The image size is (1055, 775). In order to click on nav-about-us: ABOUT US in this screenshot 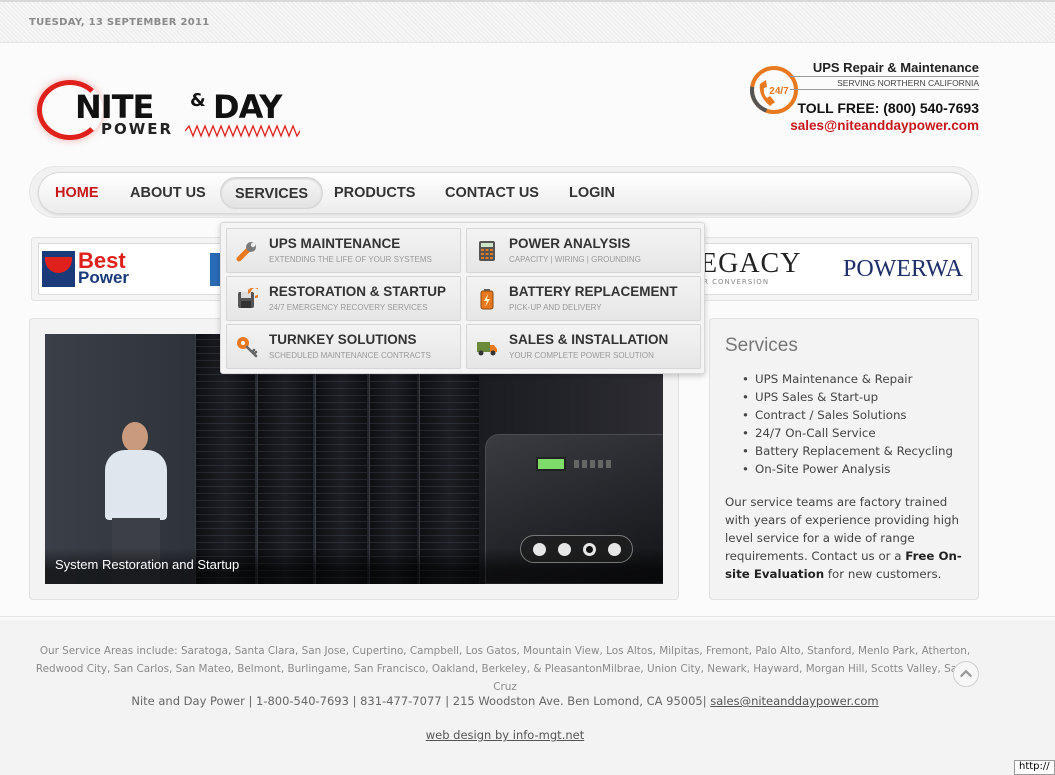, I will do `click(168, 193)`.